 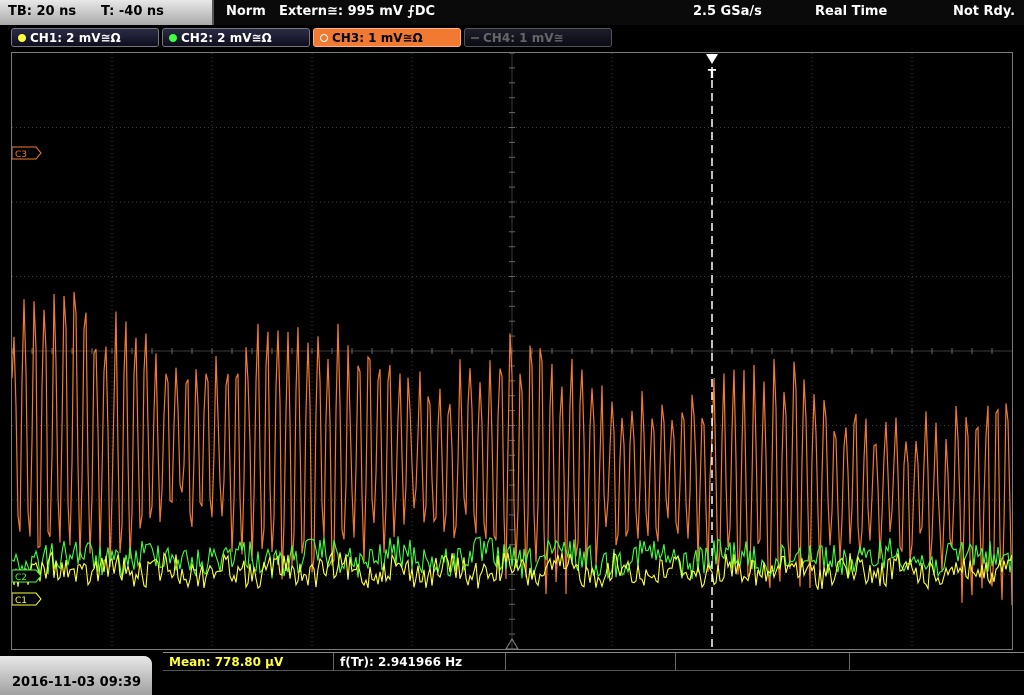 What do you see at coordinates (77, 682) in the screenshot?
I see `datetime-value: 2016-11-03 09:39` at bounding box center [77, 682].